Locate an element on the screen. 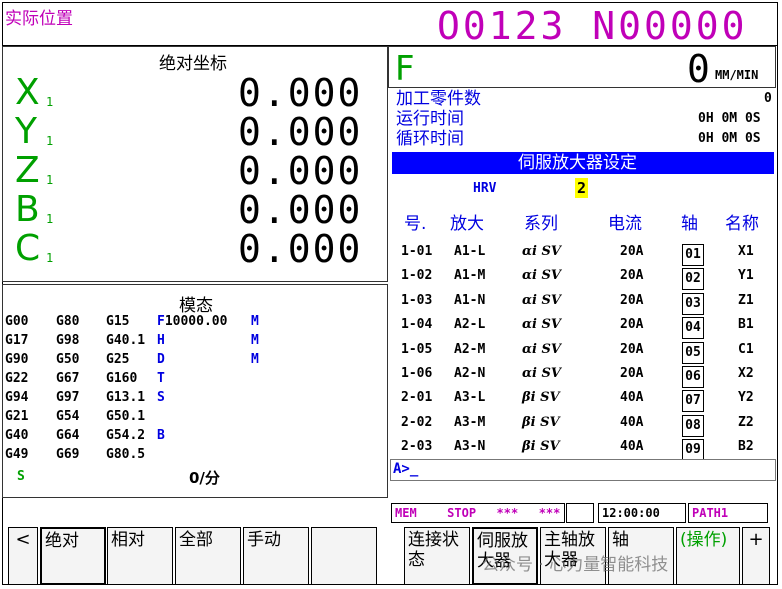 The image size is (782, 589). parts-count-value: 0 is located at coordinates (768, 98).